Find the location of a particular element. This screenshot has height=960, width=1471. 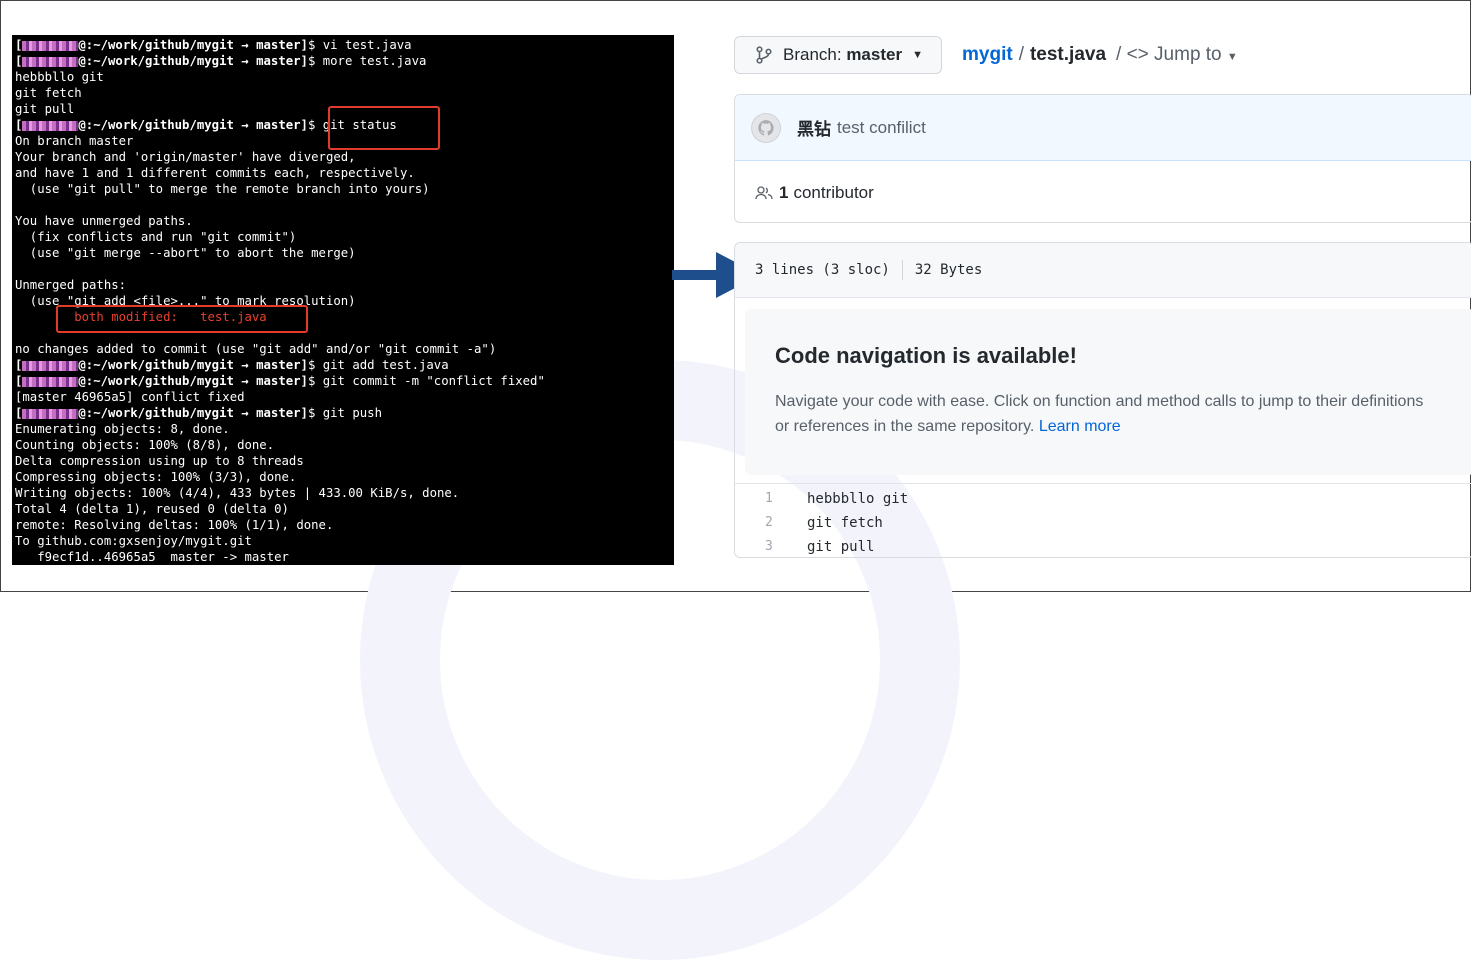

branch-prefix: Branch: is located at coordinates (815, 54).